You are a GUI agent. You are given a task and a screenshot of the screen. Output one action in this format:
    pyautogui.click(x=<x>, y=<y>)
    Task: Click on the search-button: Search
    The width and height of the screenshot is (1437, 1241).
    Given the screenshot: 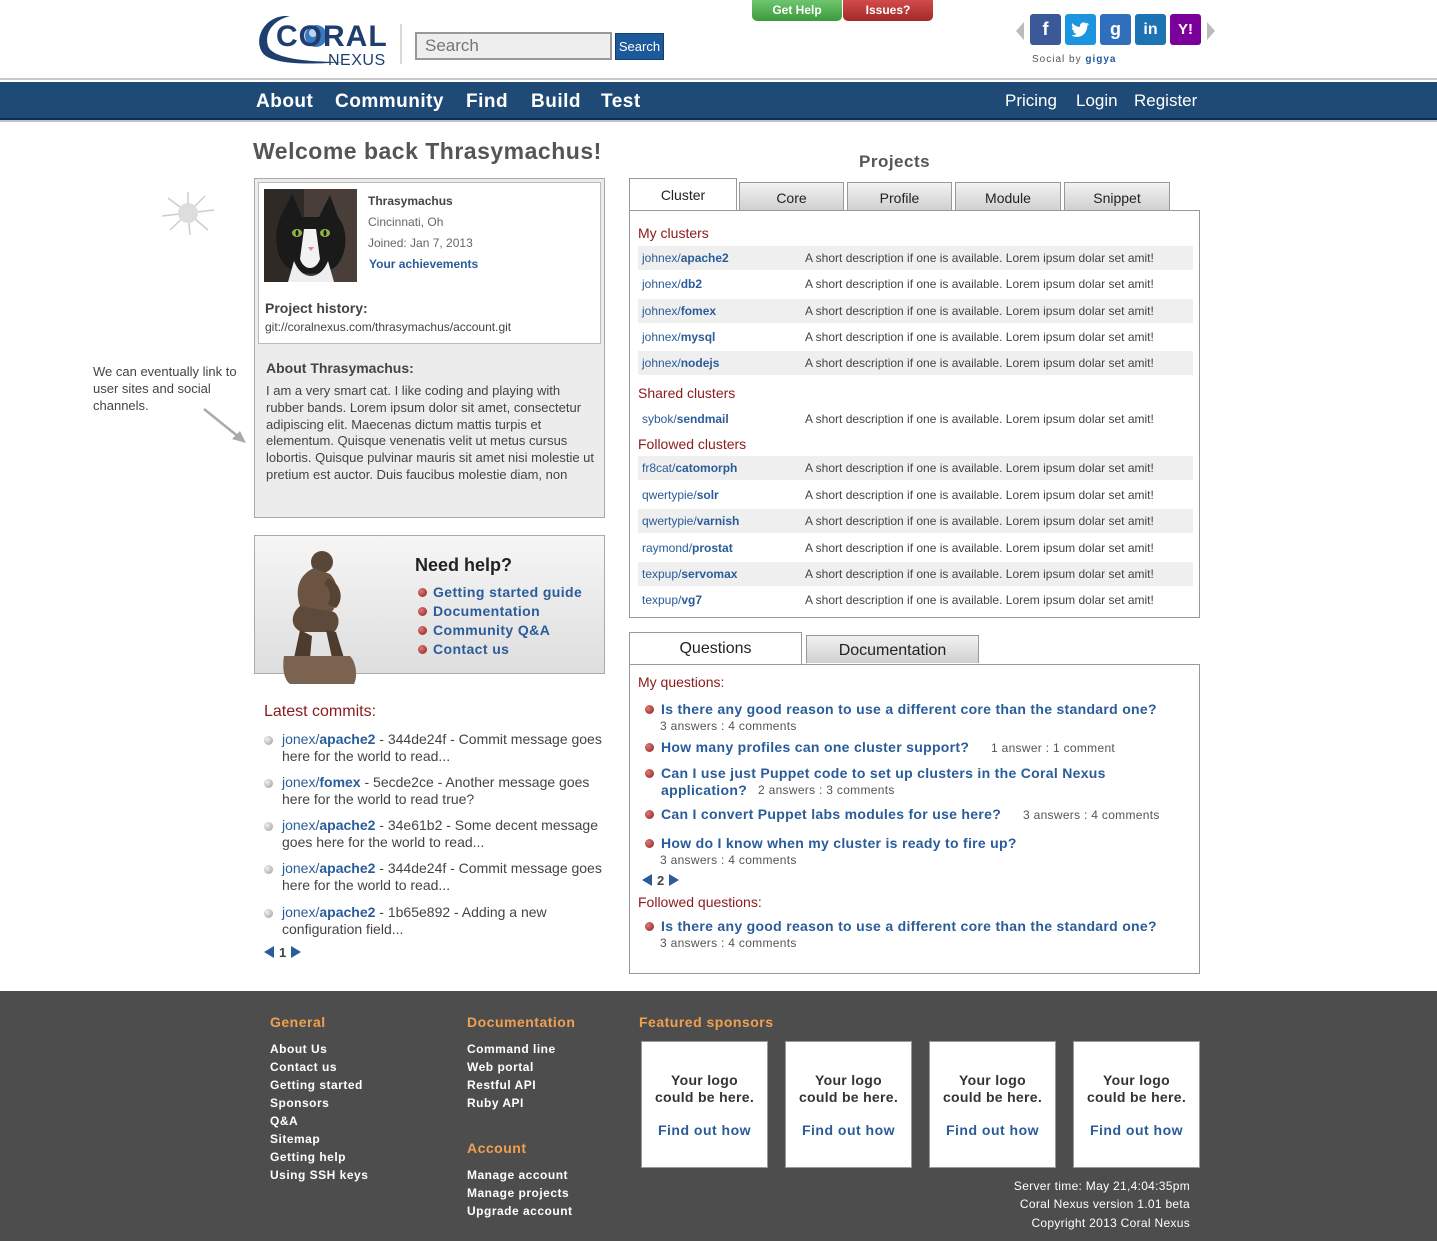 What is the action you would take?
    pyautogui.click(x=639, y=46)
    